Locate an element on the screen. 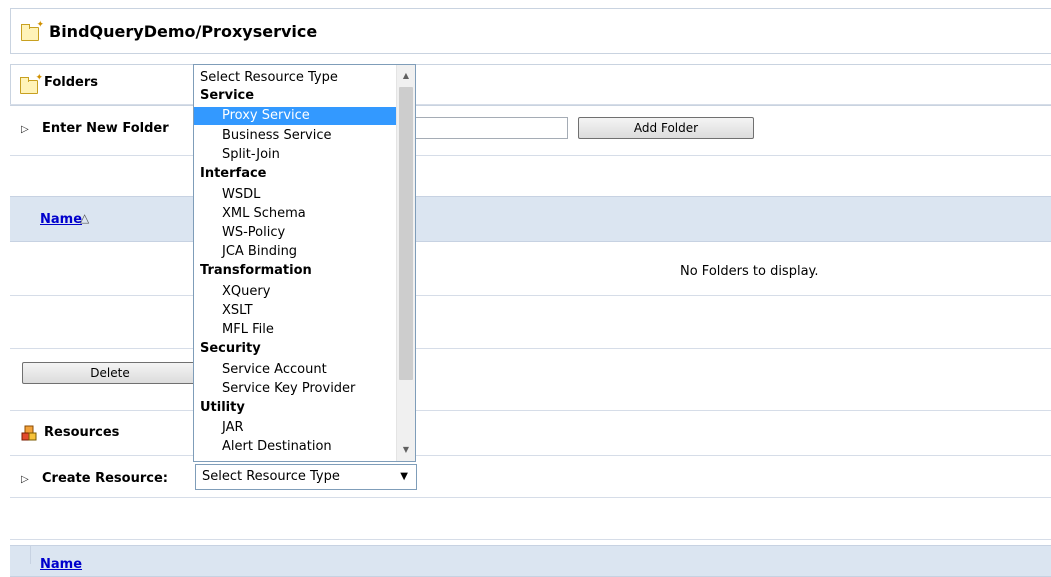 The image size is (1051, 577). add-folder-button: Add Folder is located at coordinates (666, 128).